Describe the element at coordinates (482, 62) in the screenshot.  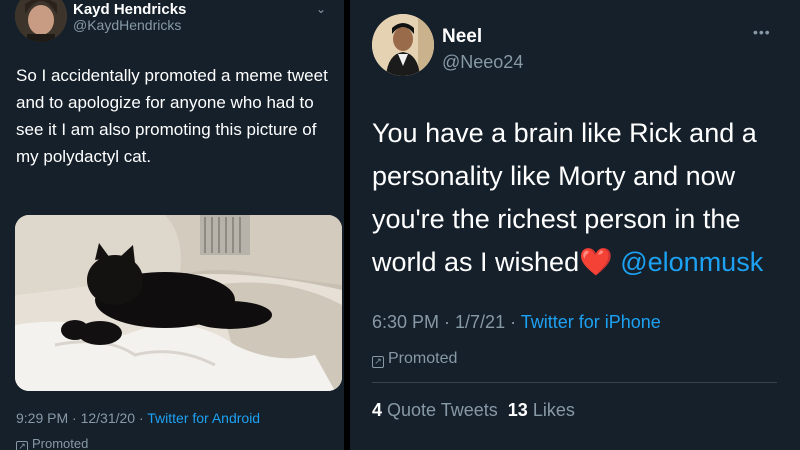
I see `user-handle: @Neeo24` at that location.